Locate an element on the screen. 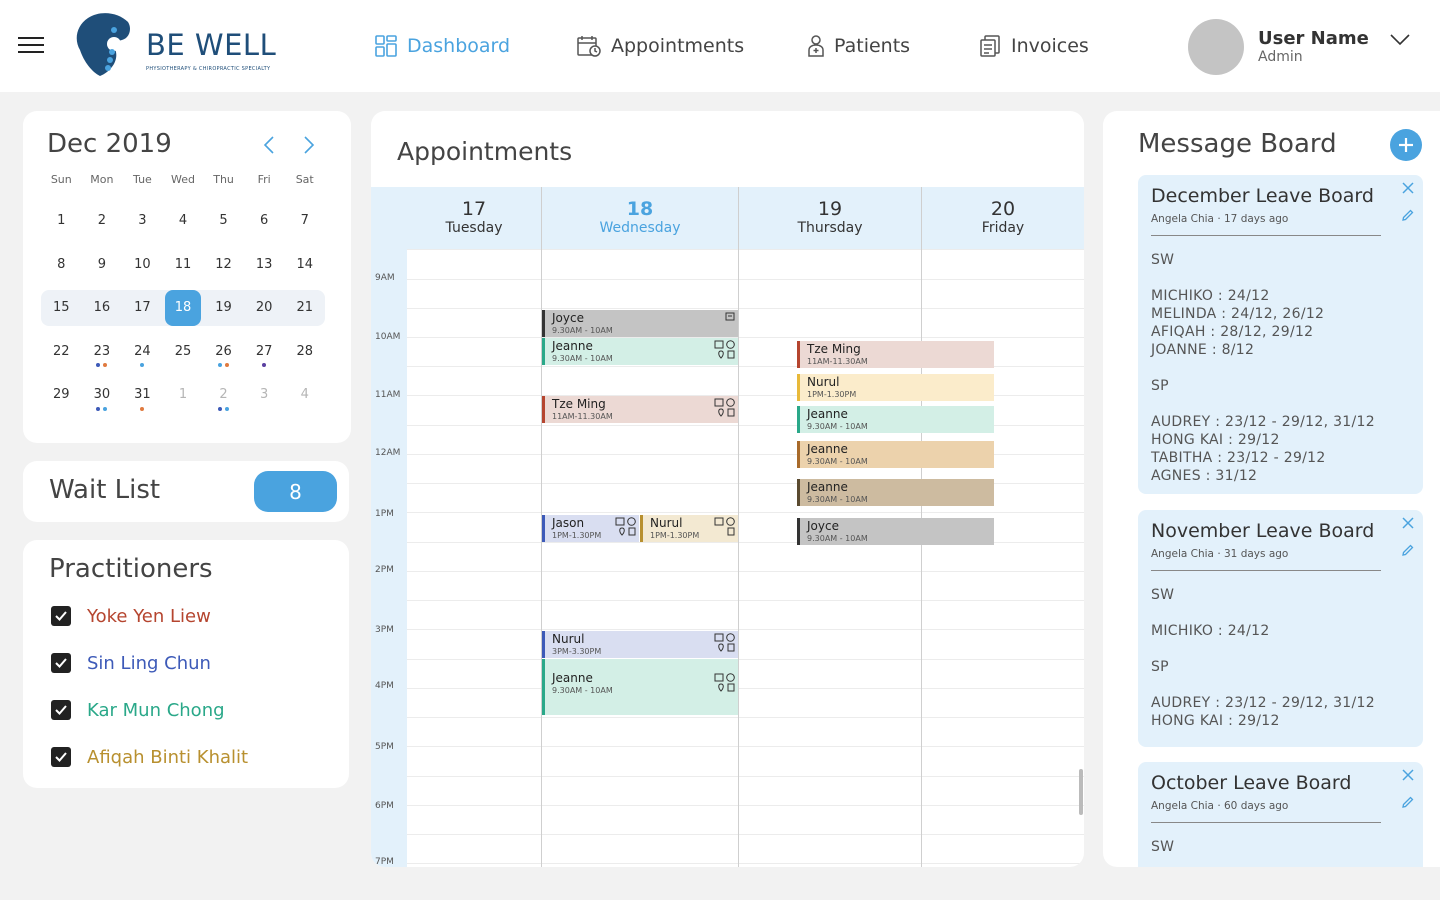  wait-list-count-badge: 8 is located at coordinates (295, 491).